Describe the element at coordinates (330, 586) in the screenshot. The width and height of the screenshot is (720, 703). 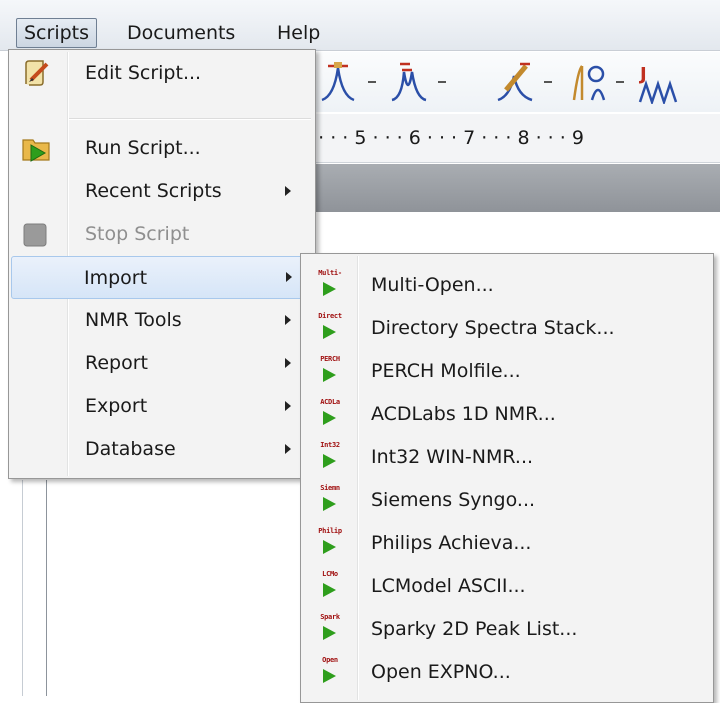
I see `lcmodel-script-icon: LCMo` at that location.